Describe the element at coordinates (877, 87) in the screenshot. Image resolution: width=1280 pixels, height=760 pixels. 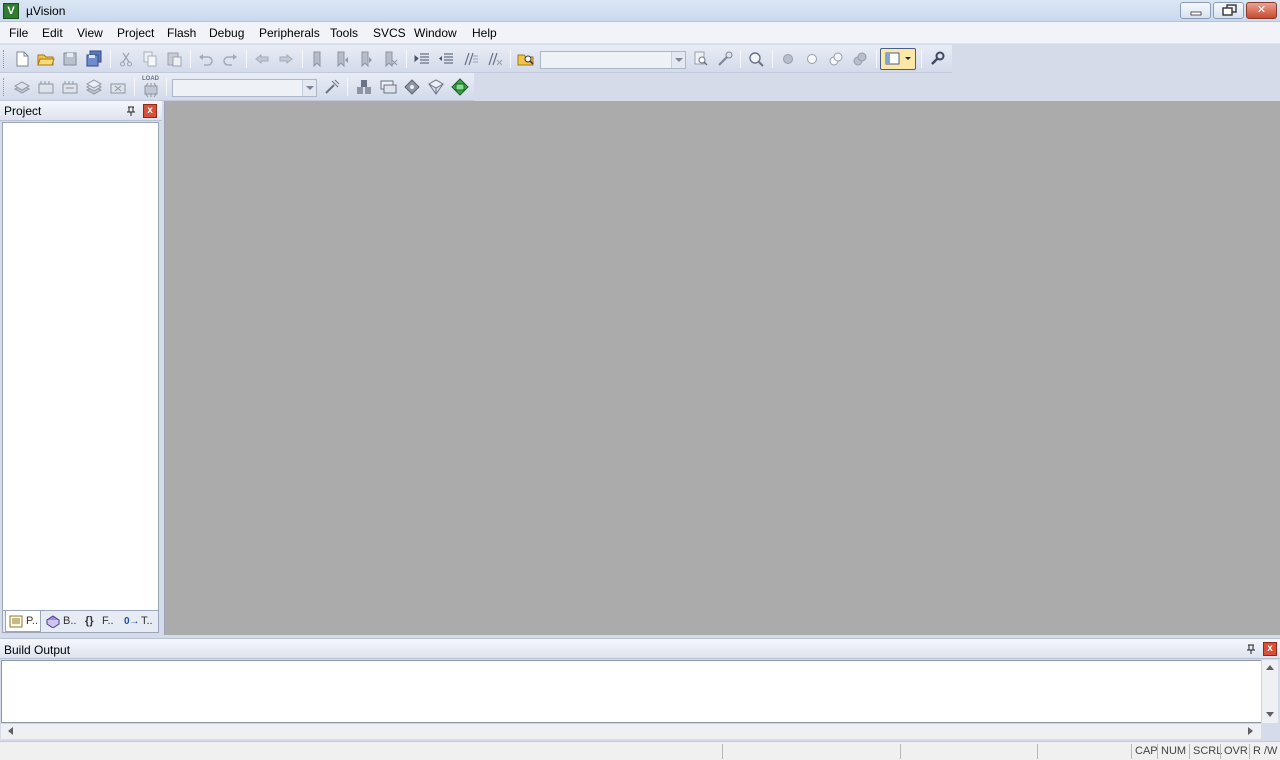
I see `toolbar-area-background` at that location.